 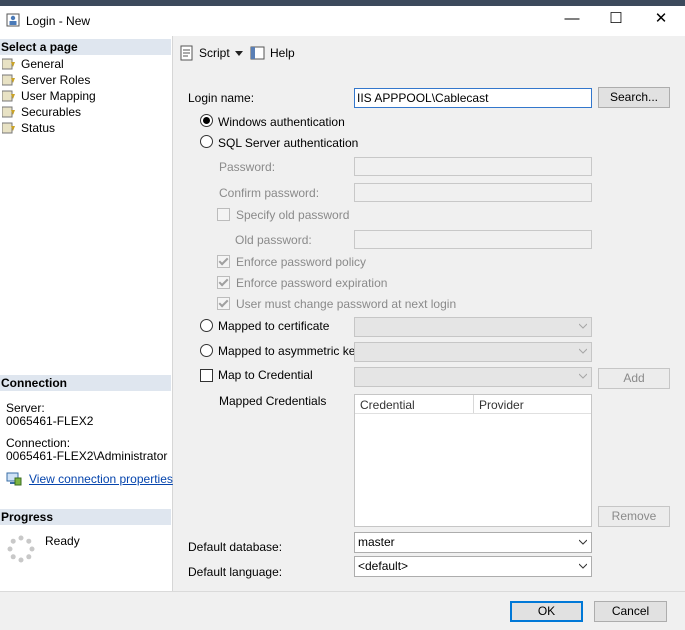 What do you see at coordinates (473, 542) in the screenshot?
I see `default-database-select: master` at bounding box center [473, 542].